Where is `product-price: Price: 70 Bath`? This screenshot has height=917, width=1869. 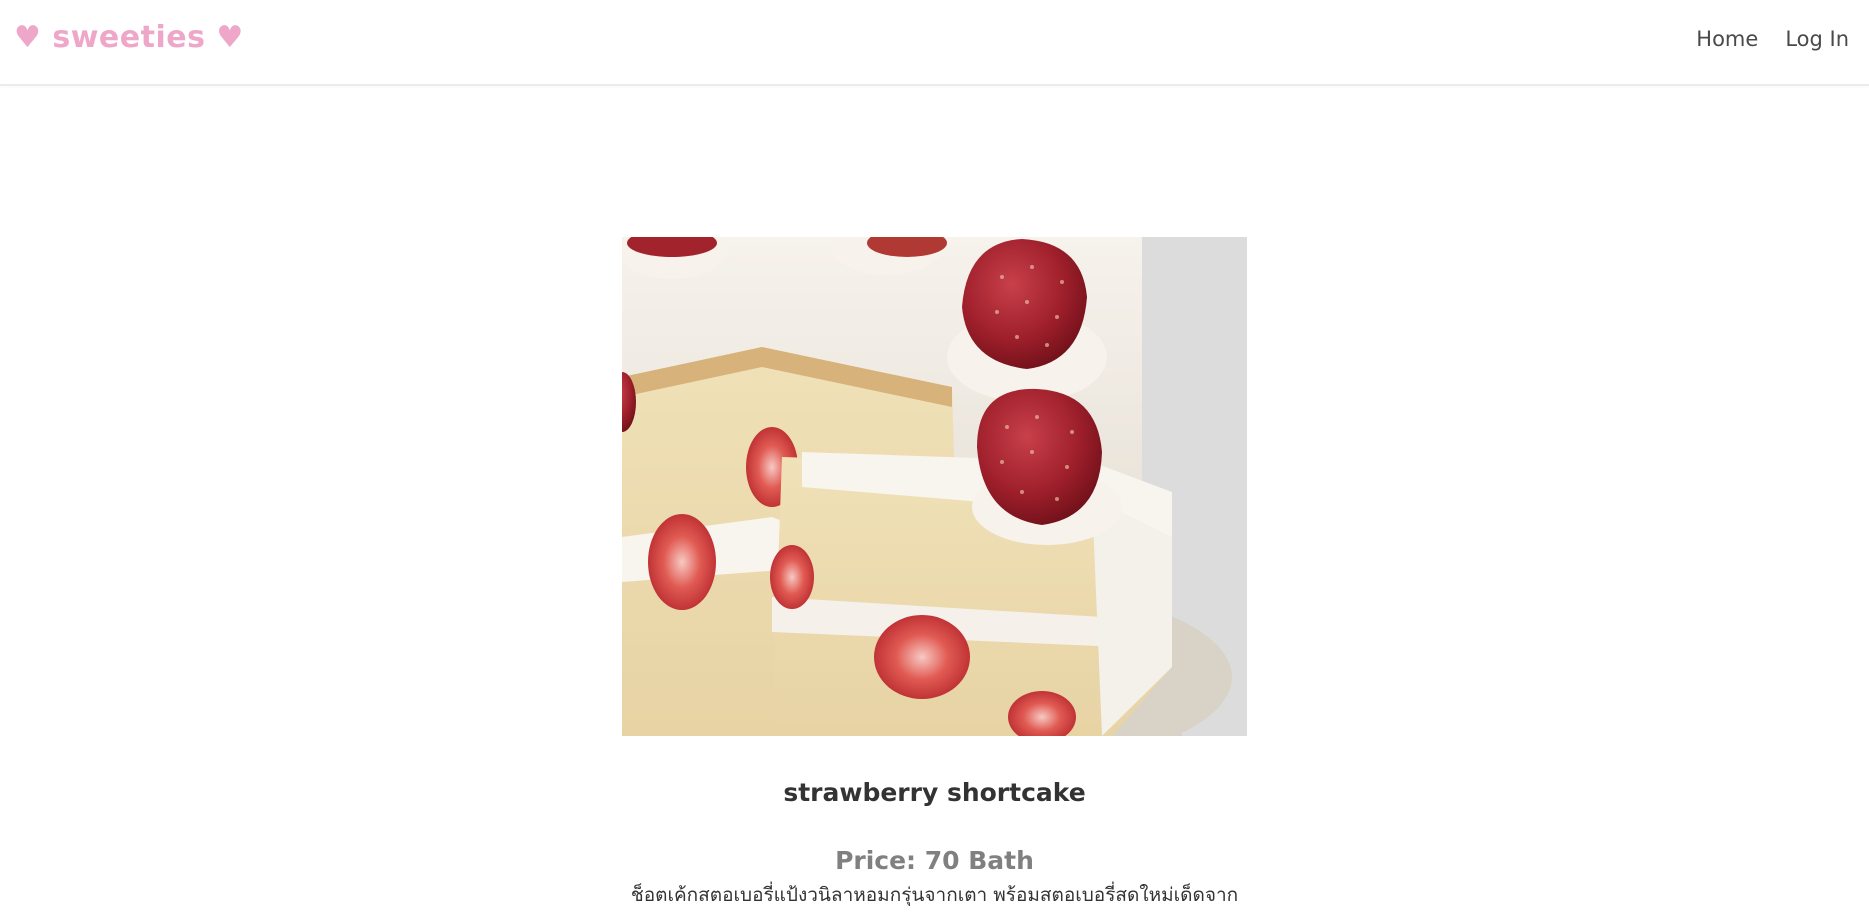 product-price: Price: 70 Bath is located at coordinates (934, 860).